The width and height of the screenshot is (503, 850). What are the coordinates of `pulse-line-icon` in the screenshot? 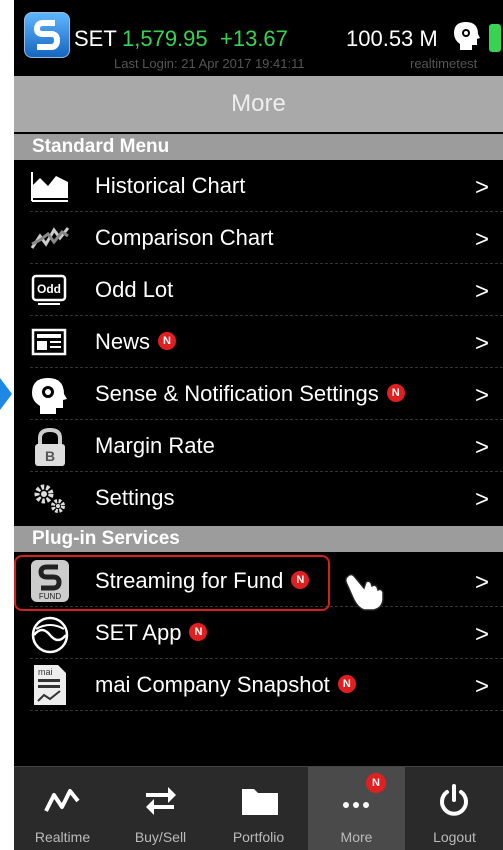 It's located at (62, 802).